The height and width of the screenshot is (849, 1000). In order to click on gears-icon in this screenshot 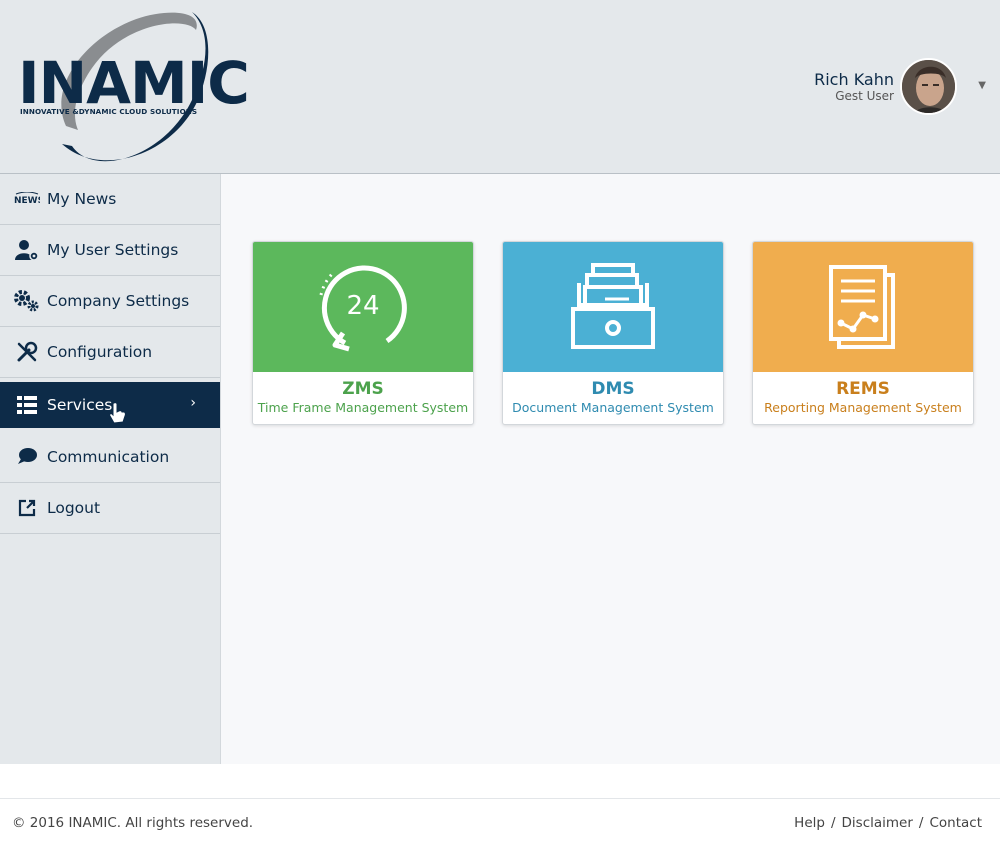, I will do `click(27, 301)`.